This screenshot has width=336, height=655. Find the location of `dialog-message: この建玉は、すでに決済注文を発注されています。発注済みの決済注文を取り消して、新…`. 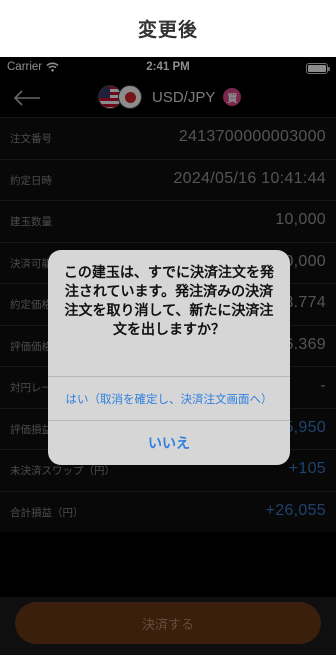

dialog-message: この建玉は、すでに決済注文を発注されています。発注済みの決済注文を取り消して、新… is located at coordinates (169, 301).